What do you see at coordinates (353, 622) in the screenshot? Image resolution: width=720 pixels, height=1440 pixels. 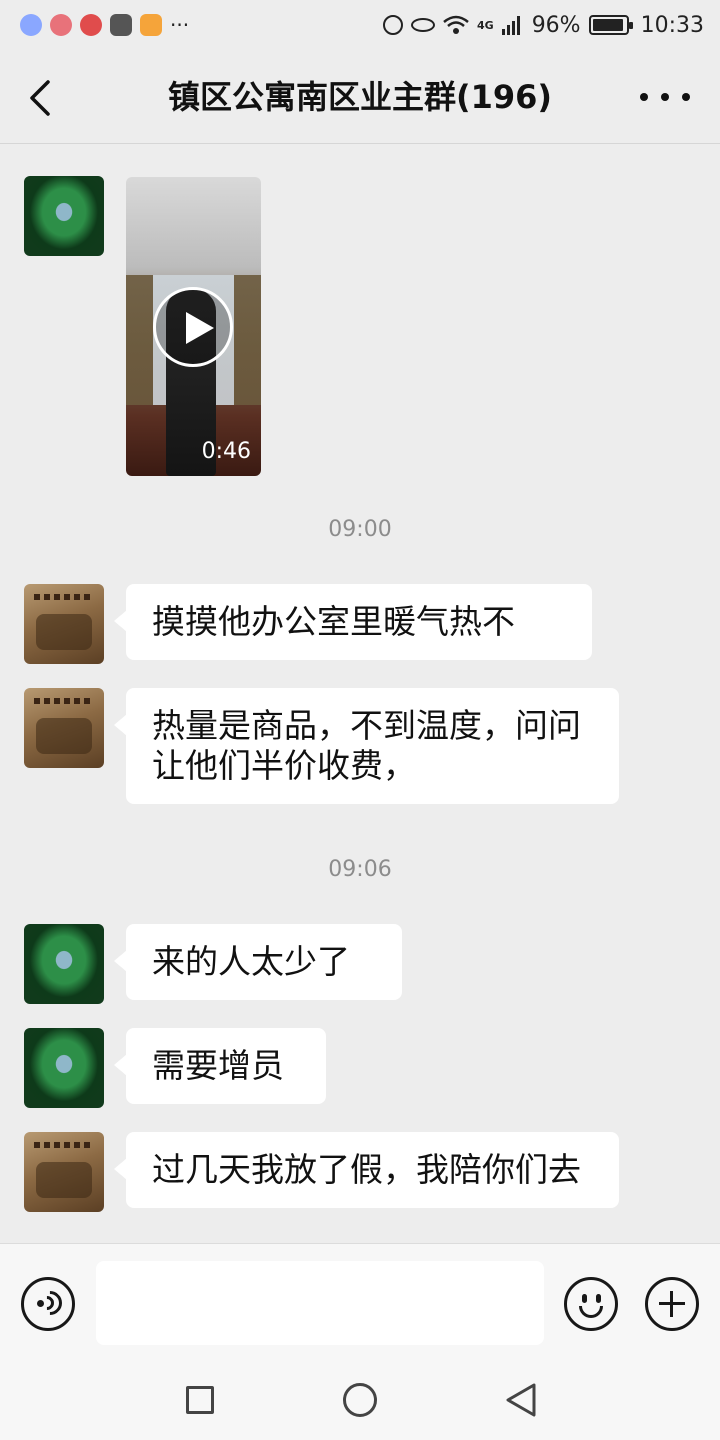 I see `message-bubble: 摸摸他办公室里暖气热不` at bounding box center [353, 622].